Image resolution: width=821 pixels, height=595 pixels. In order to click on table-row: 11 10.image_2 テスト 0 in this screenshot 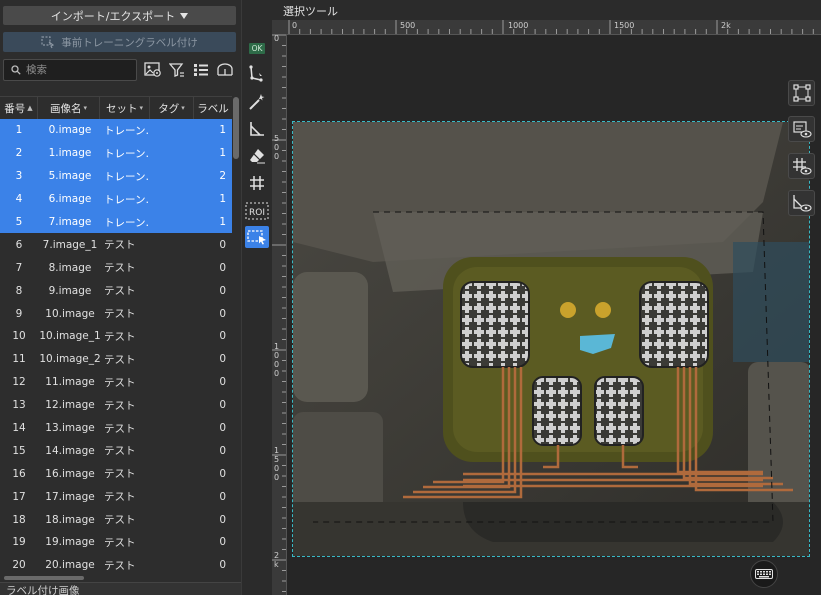, I will do `click(116, 359)`.